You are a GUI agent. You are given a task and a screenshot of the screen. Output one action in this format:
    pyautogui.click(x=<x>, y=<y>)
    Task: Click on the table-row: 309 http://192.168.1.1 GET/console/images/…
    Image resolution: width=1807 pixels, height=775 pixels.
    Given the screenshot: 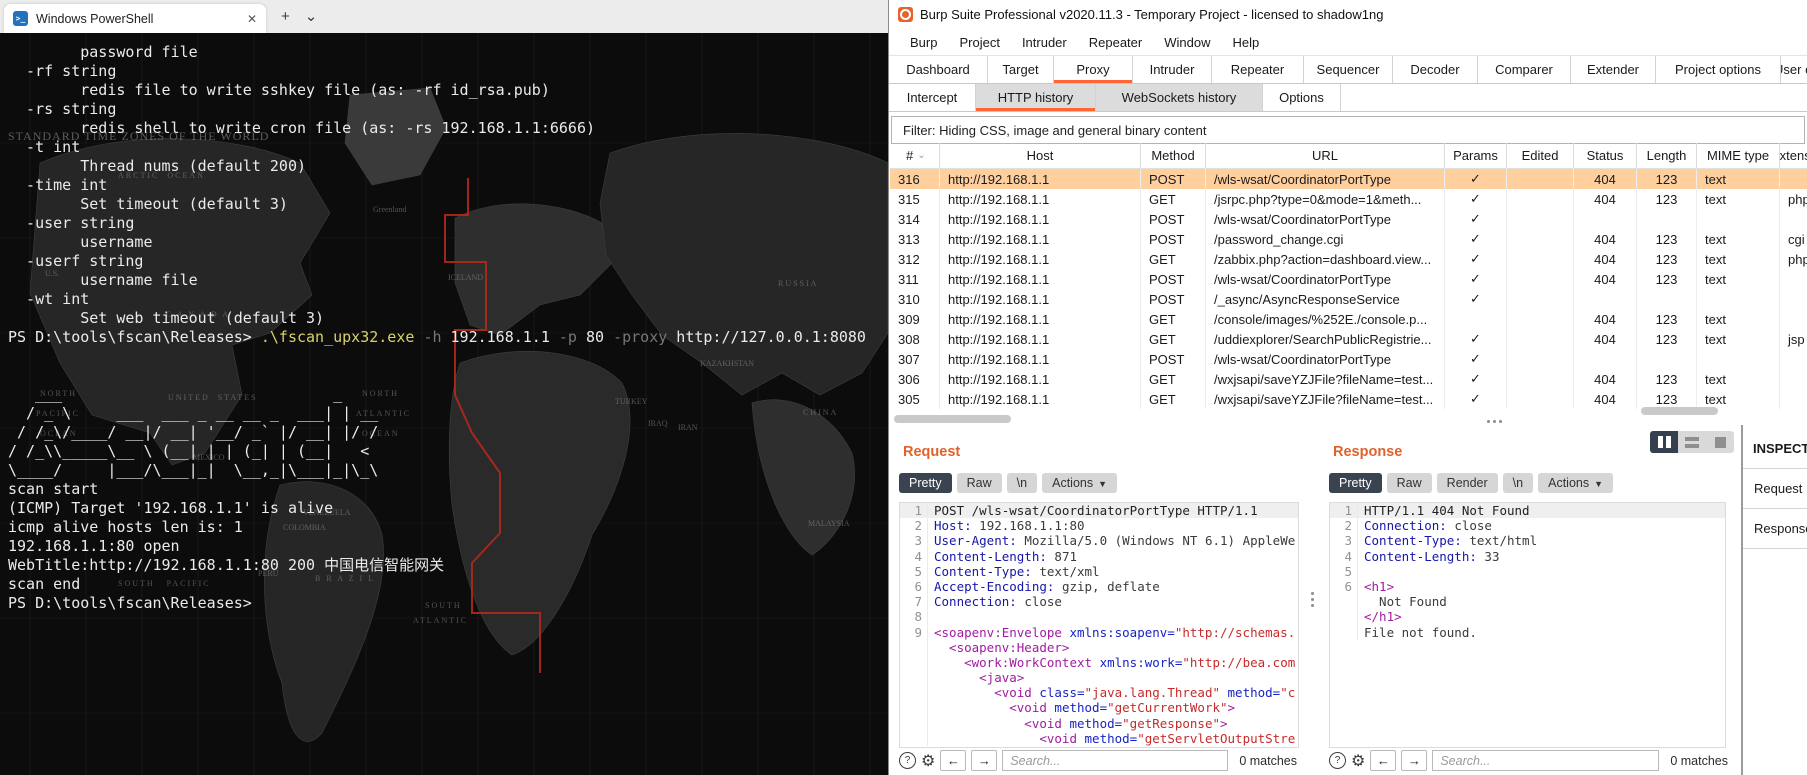 What is the action you would take?
    pyautogui.click(x=1348, y=319)
    